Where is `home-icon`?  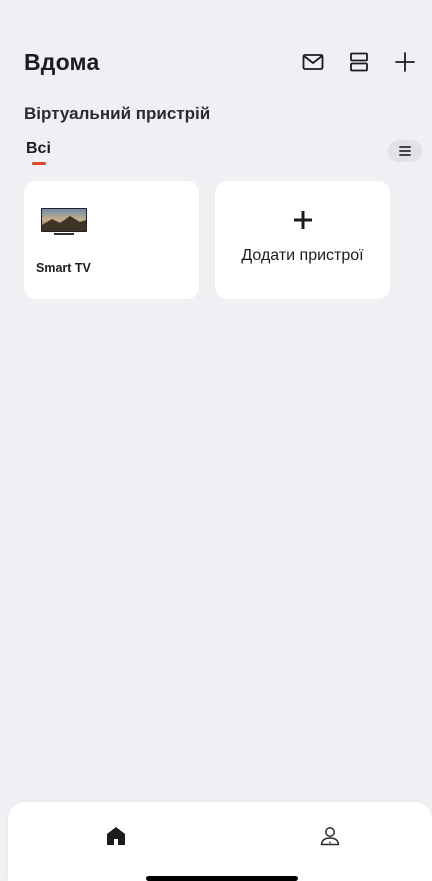 home-icon is located at coordinates (116, 836).